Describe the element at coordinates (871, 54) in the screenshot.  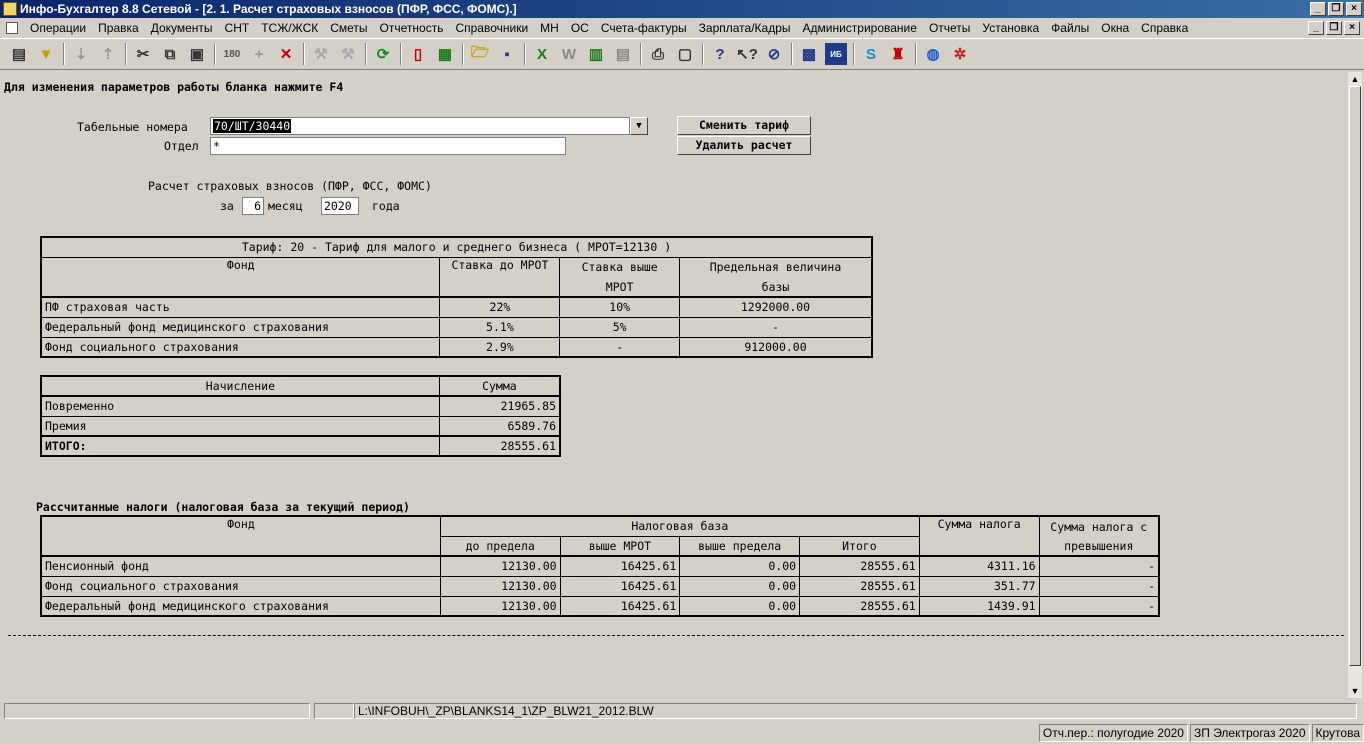
I see `skype-icon: S` at that location.